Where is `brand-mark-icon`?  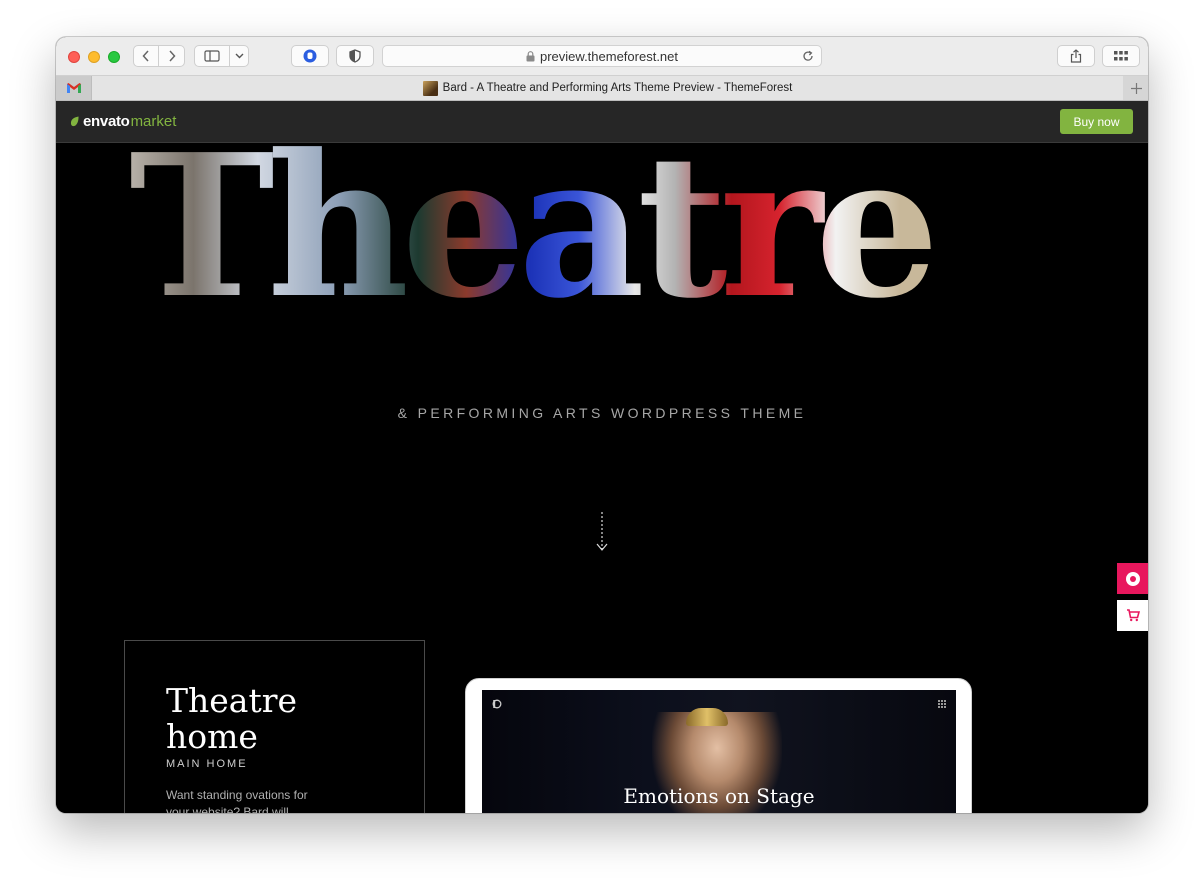 brand-mark-icon is located at coordinates (497, 704).